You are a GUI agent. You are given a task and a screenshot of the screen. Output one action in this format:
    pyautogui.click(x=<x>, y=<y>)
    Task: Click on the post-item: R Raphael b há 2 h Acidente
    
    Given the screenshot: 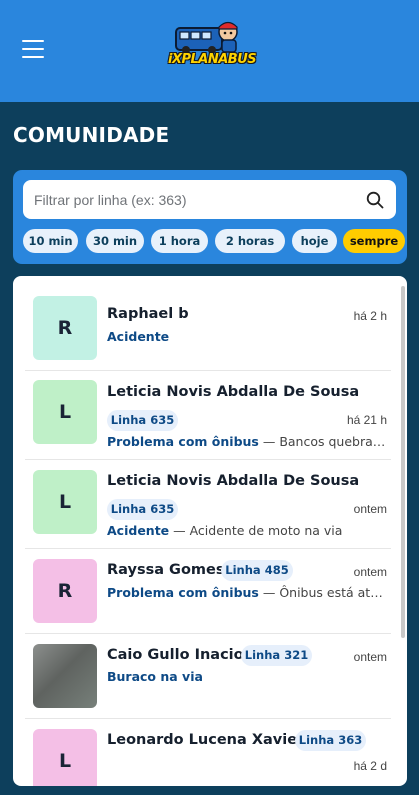 What is the action you would take?
    pyautogui.click(x=208, y=327)
    